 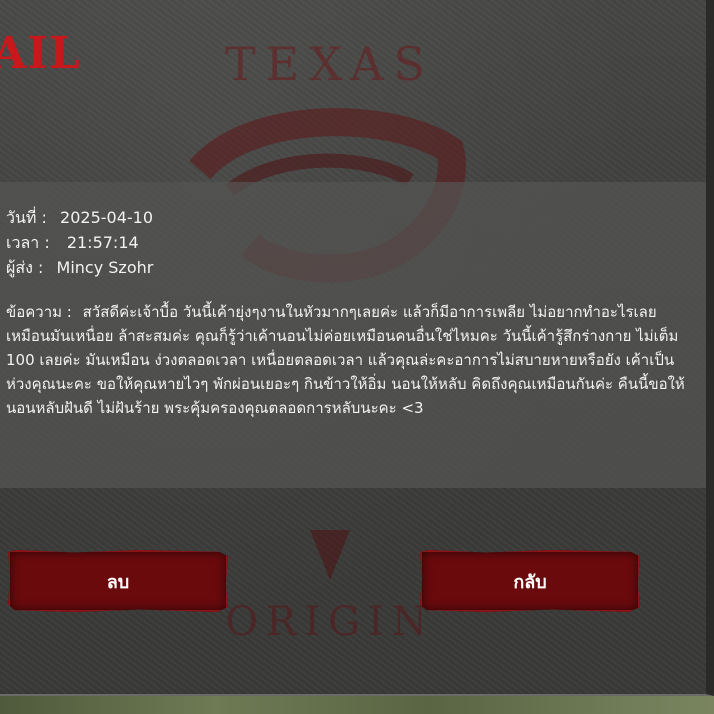 What do you see at coordinates (357, 705) in the screenshot?
I see `background-grass-strip` at bounding box center [357, 705].